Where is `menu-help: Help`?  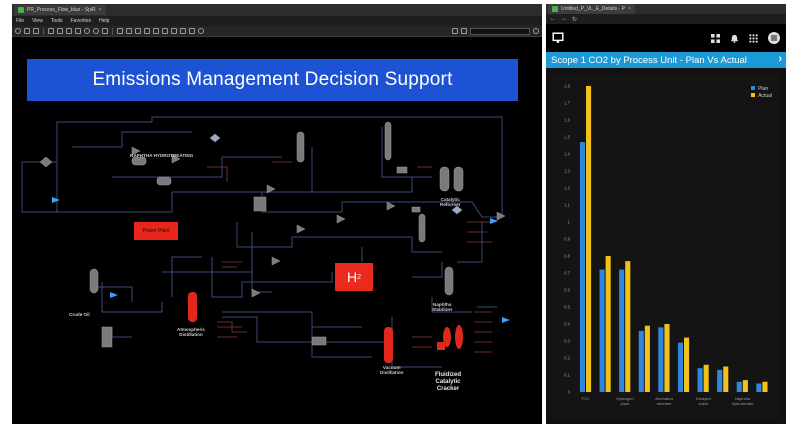 menu-help: Help is located at coordinates (104, 21).